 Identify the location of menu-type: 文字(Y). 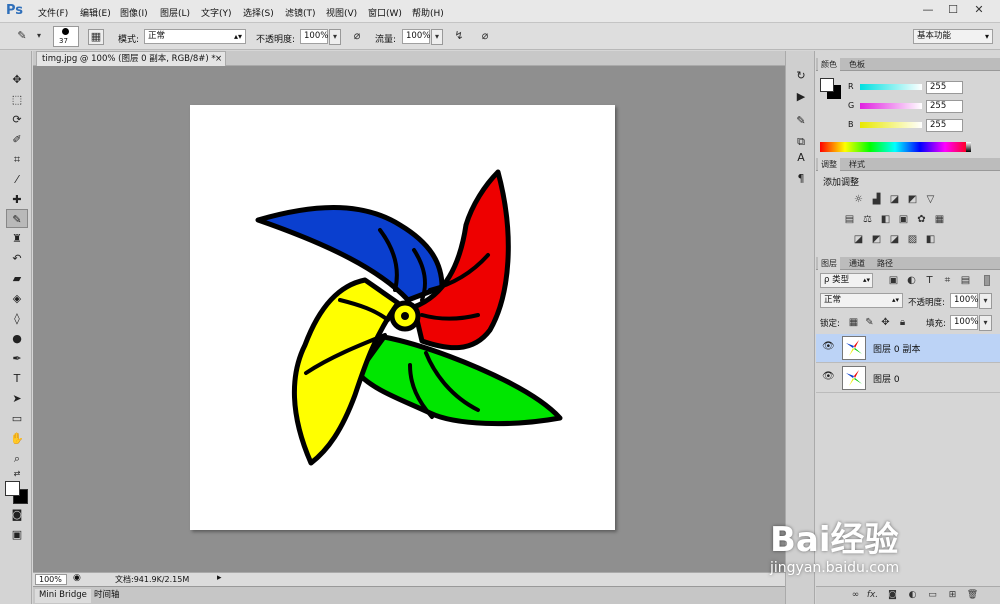
(216, 12).